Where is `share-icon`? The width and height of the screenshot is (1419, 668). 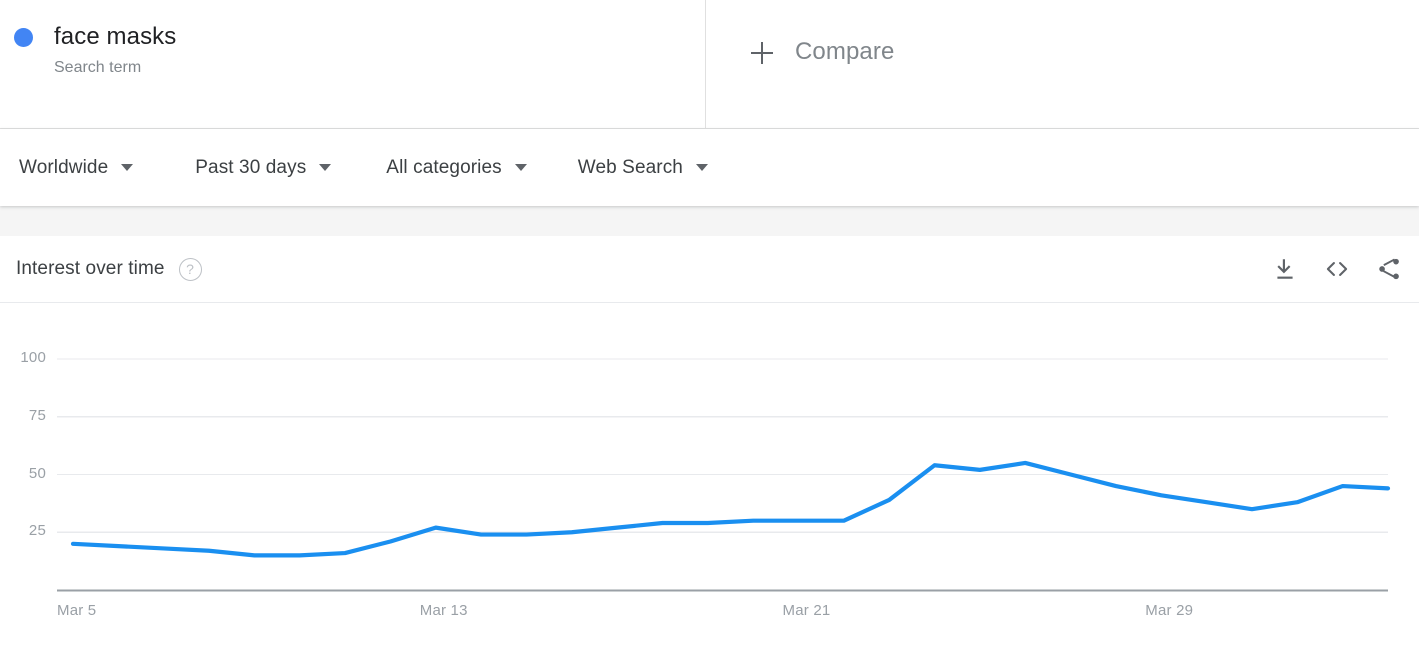
share-icon is located at coordinates (1389, 269).